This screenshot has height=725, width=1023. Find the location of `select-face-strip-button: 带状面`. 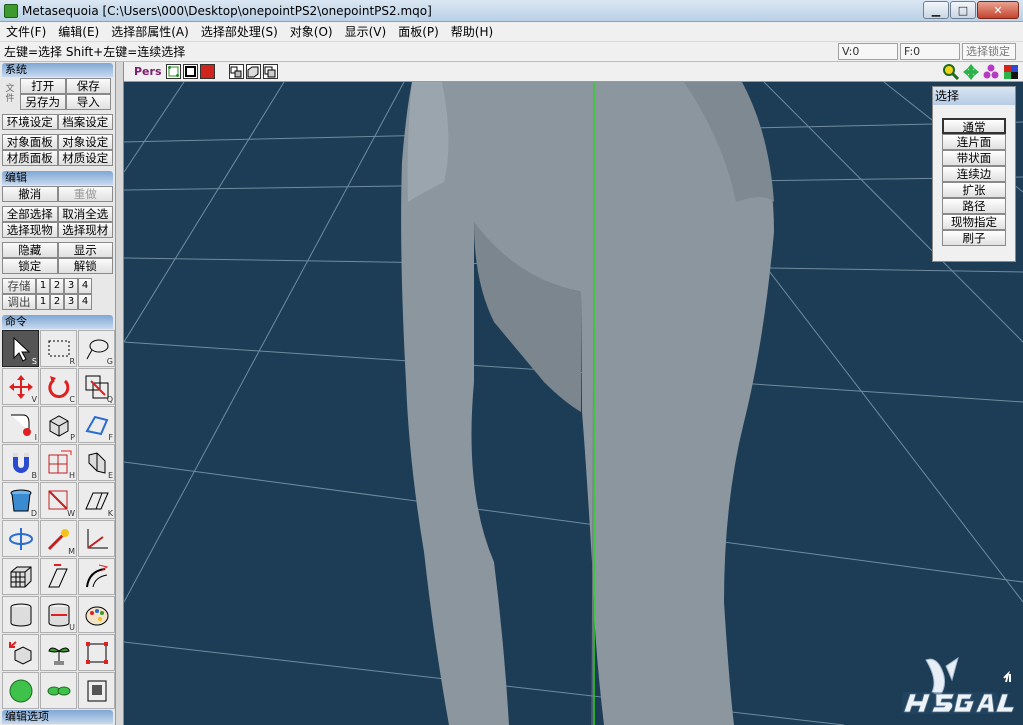

select-face-strip-button: 带状面 is located at coordinates (974, 158).